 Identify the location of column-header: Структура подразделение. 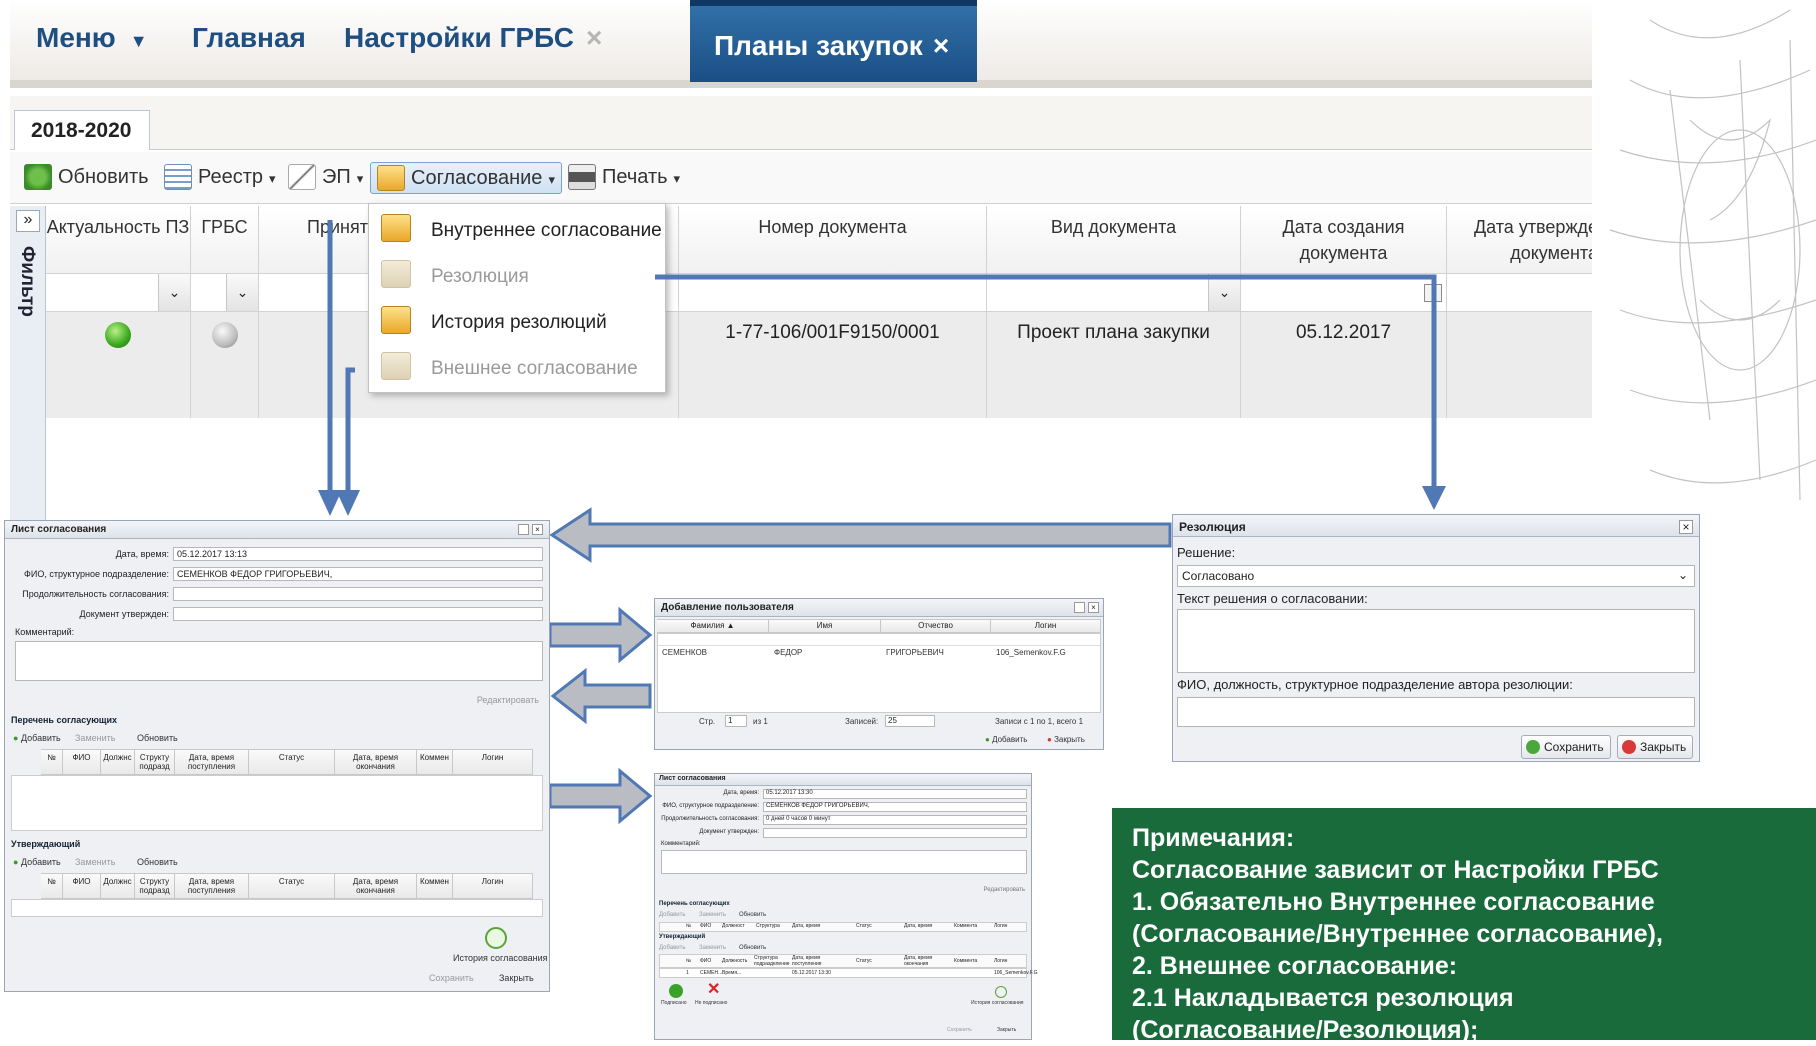
(772, 961).